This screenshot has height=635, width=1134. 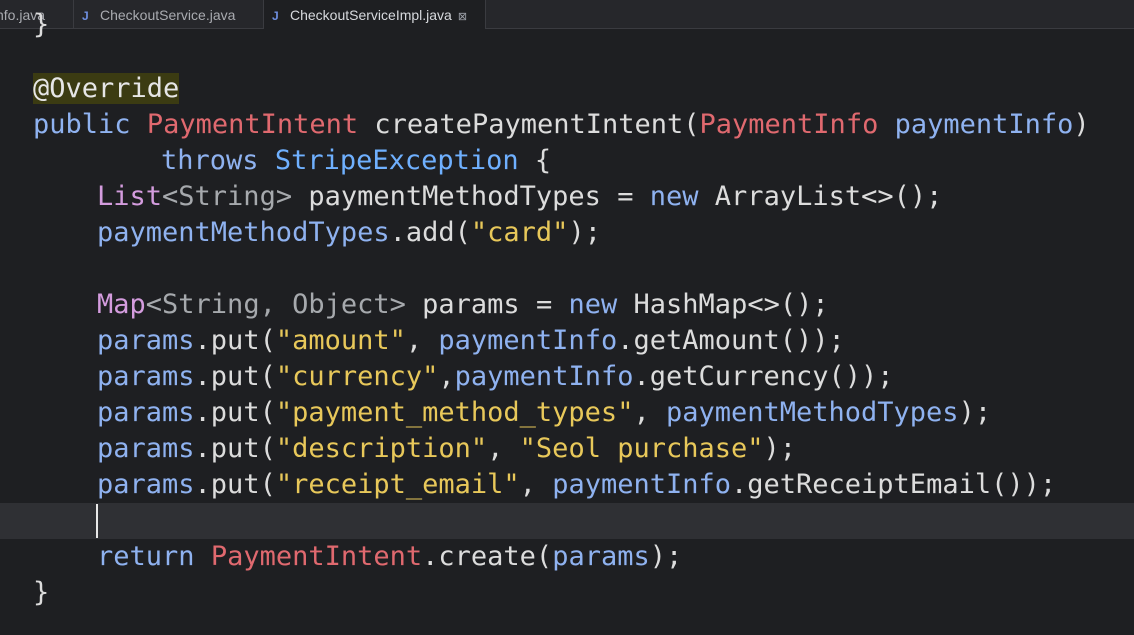 I want to click on tab-label: CheckoutServiceImpl.java, so click(x=371, y=15).